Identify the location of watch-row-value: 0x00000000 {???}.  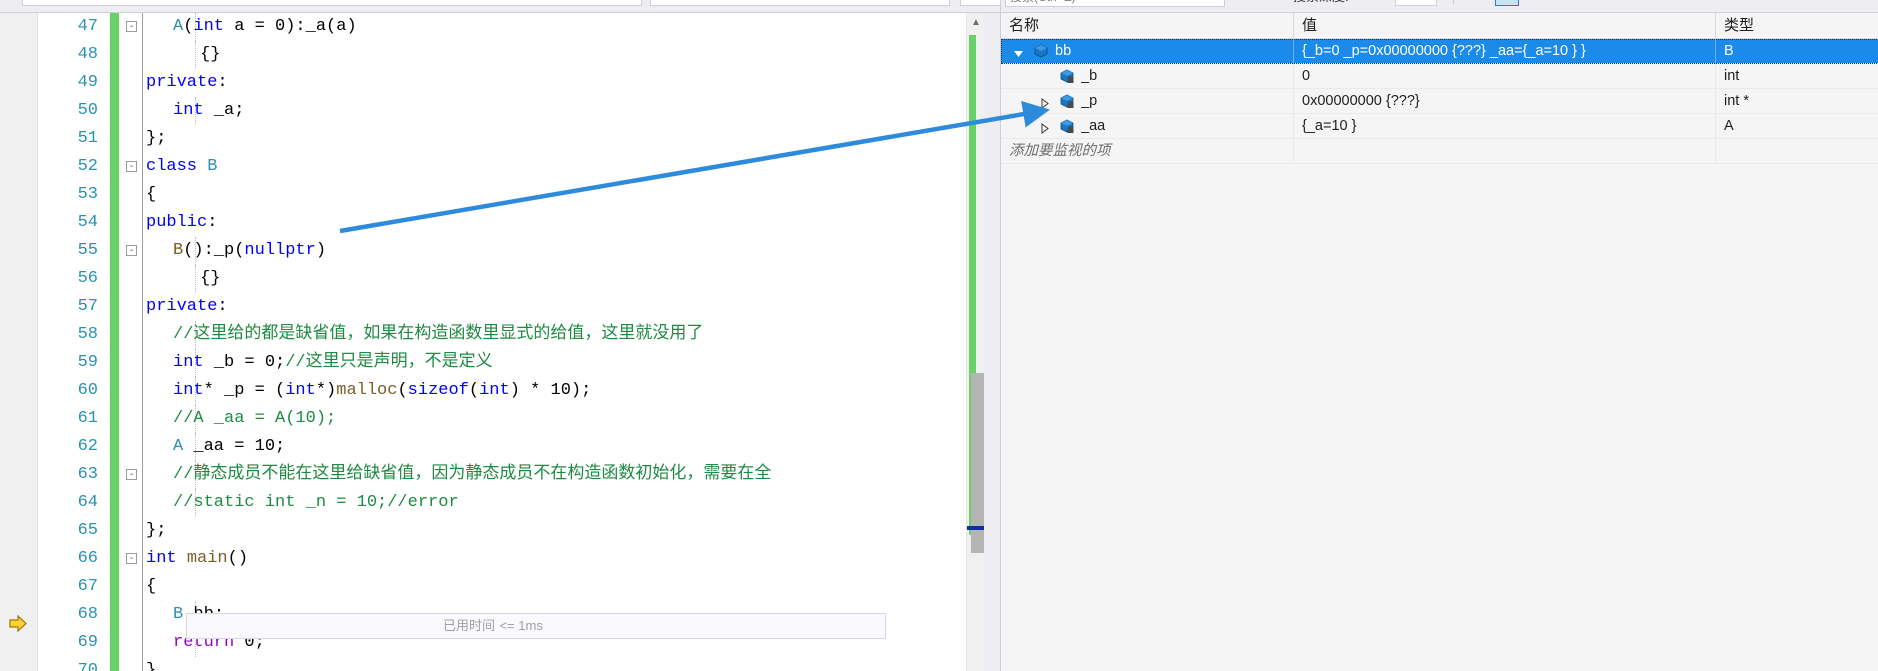
(1504, 101).